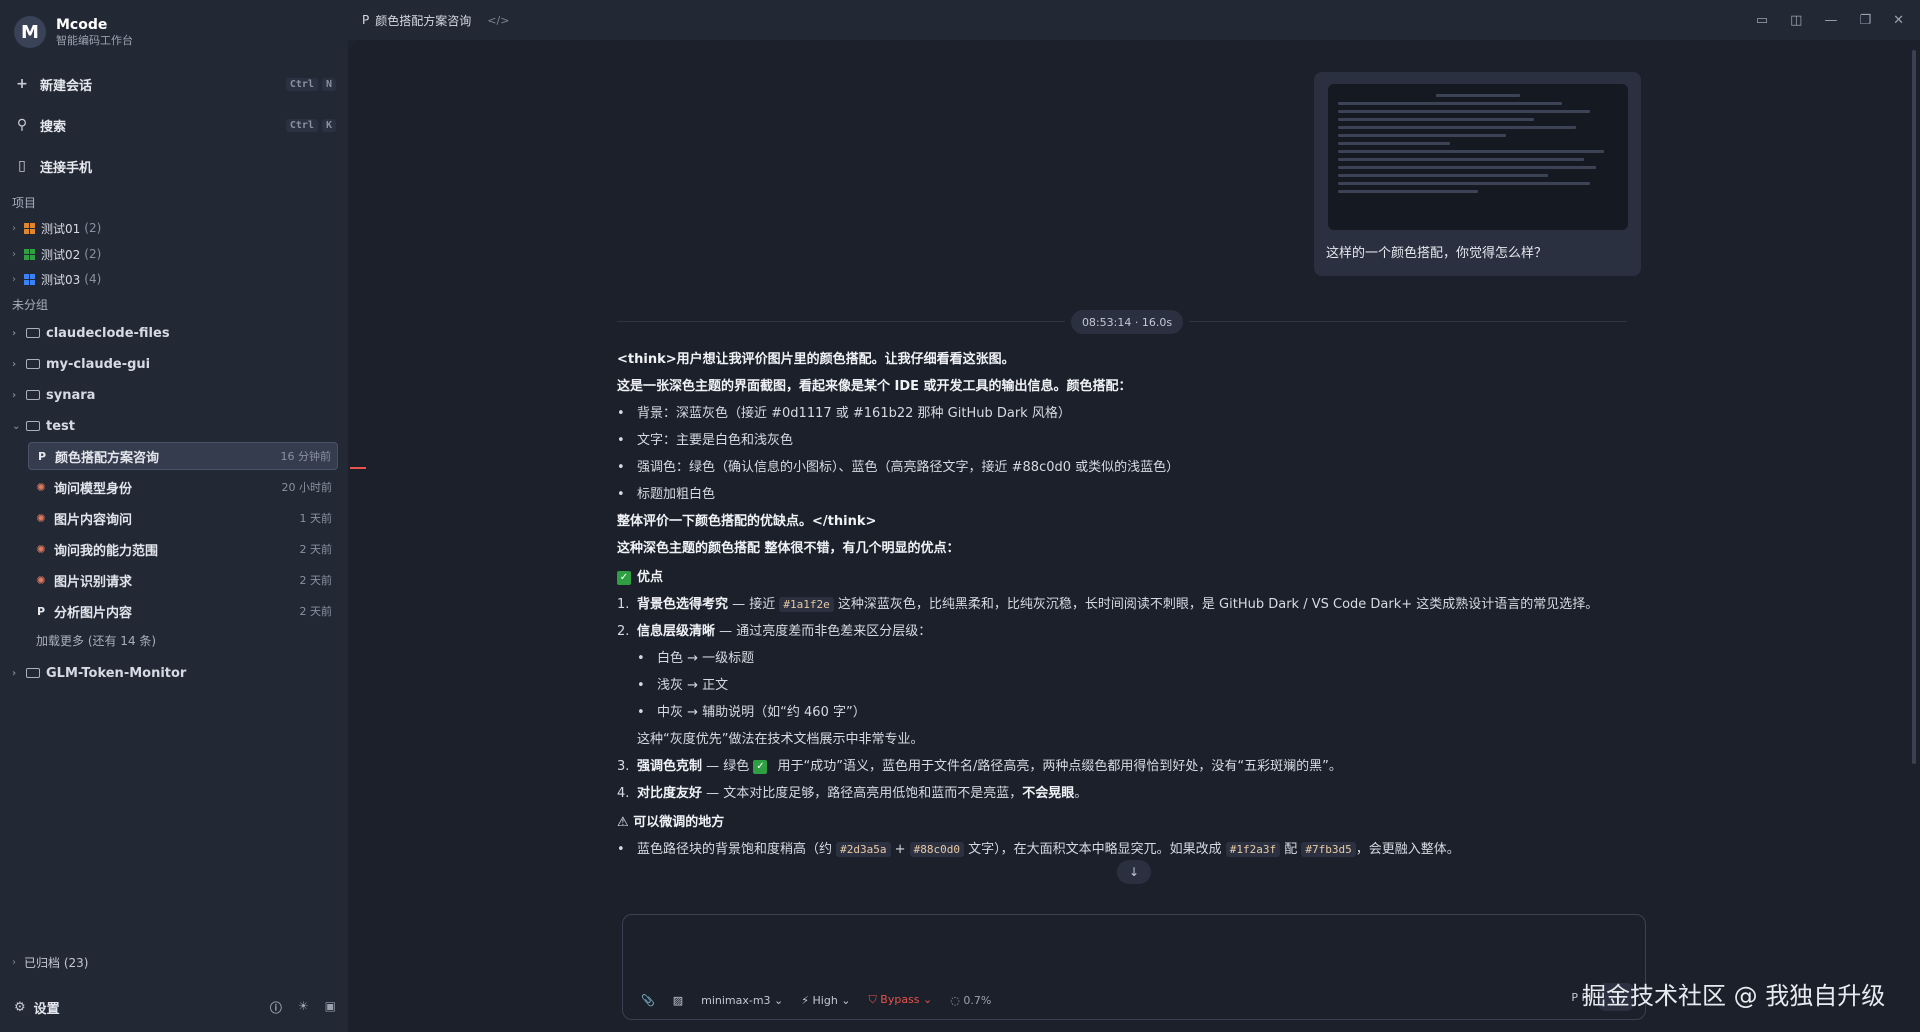 The image size is (1920, 1032). Describe the element at coordinates (20, 1007) in the screenshot. I see `gear-icon: ⚙` at that location.